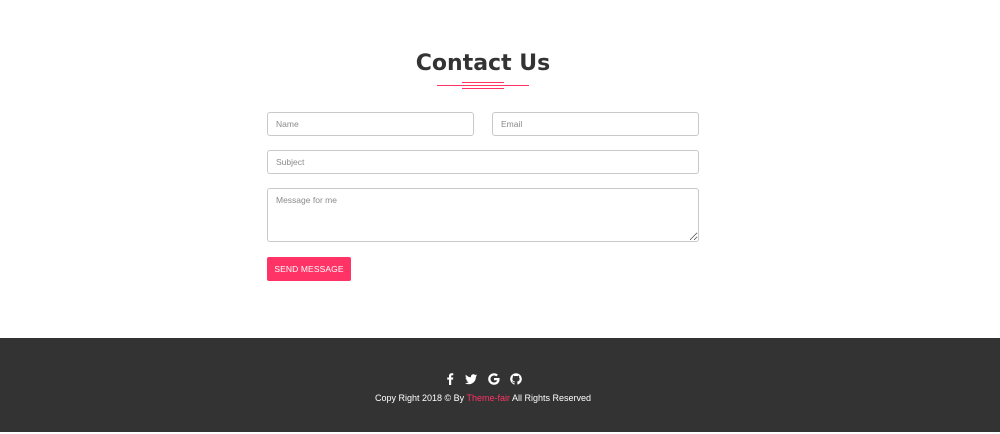  What do you see at coordinates (483, 215) in the screenshot?
I see `message-field` at bounding box center [483, 215].